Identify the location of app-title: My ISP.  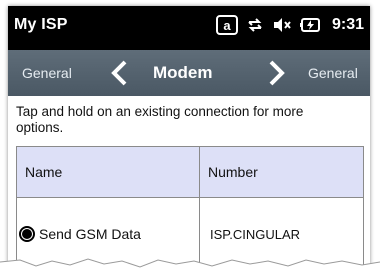
(41, 24).